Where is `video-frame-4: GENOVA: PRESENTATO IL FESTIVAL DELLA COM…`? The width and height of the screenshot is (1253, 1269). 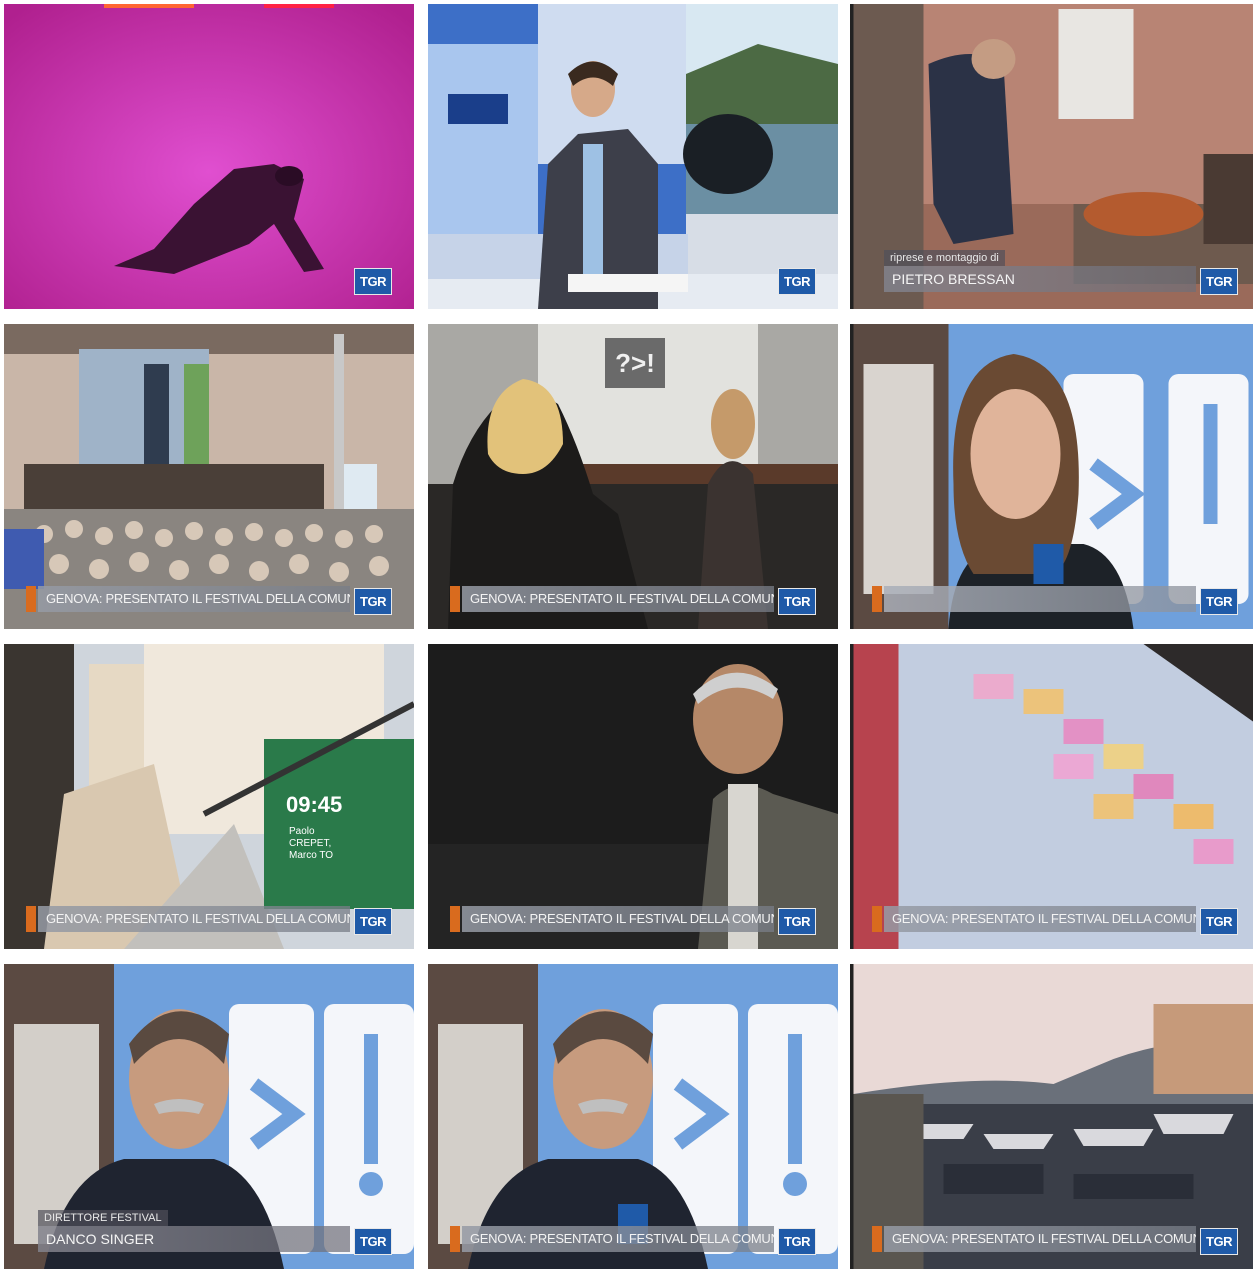
video-frame-4: GENOVA: PRESENTATO IL FESTIVAL DELLA COM… is located at coordinates (209, 476).